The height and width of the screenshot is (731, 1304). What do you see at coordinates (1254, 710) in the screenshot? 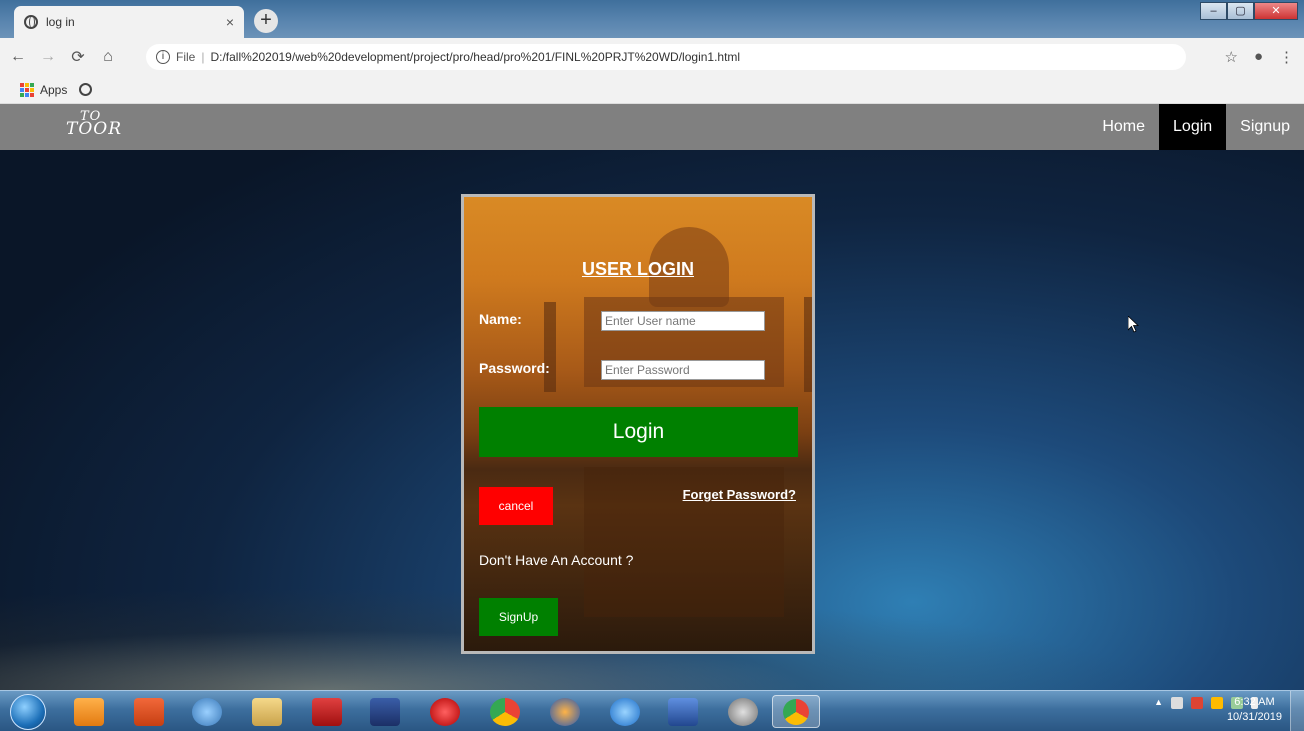
I see `taskbar-clock: 6:32 AM 10/31/2019` at bounding box center [1254, 710].